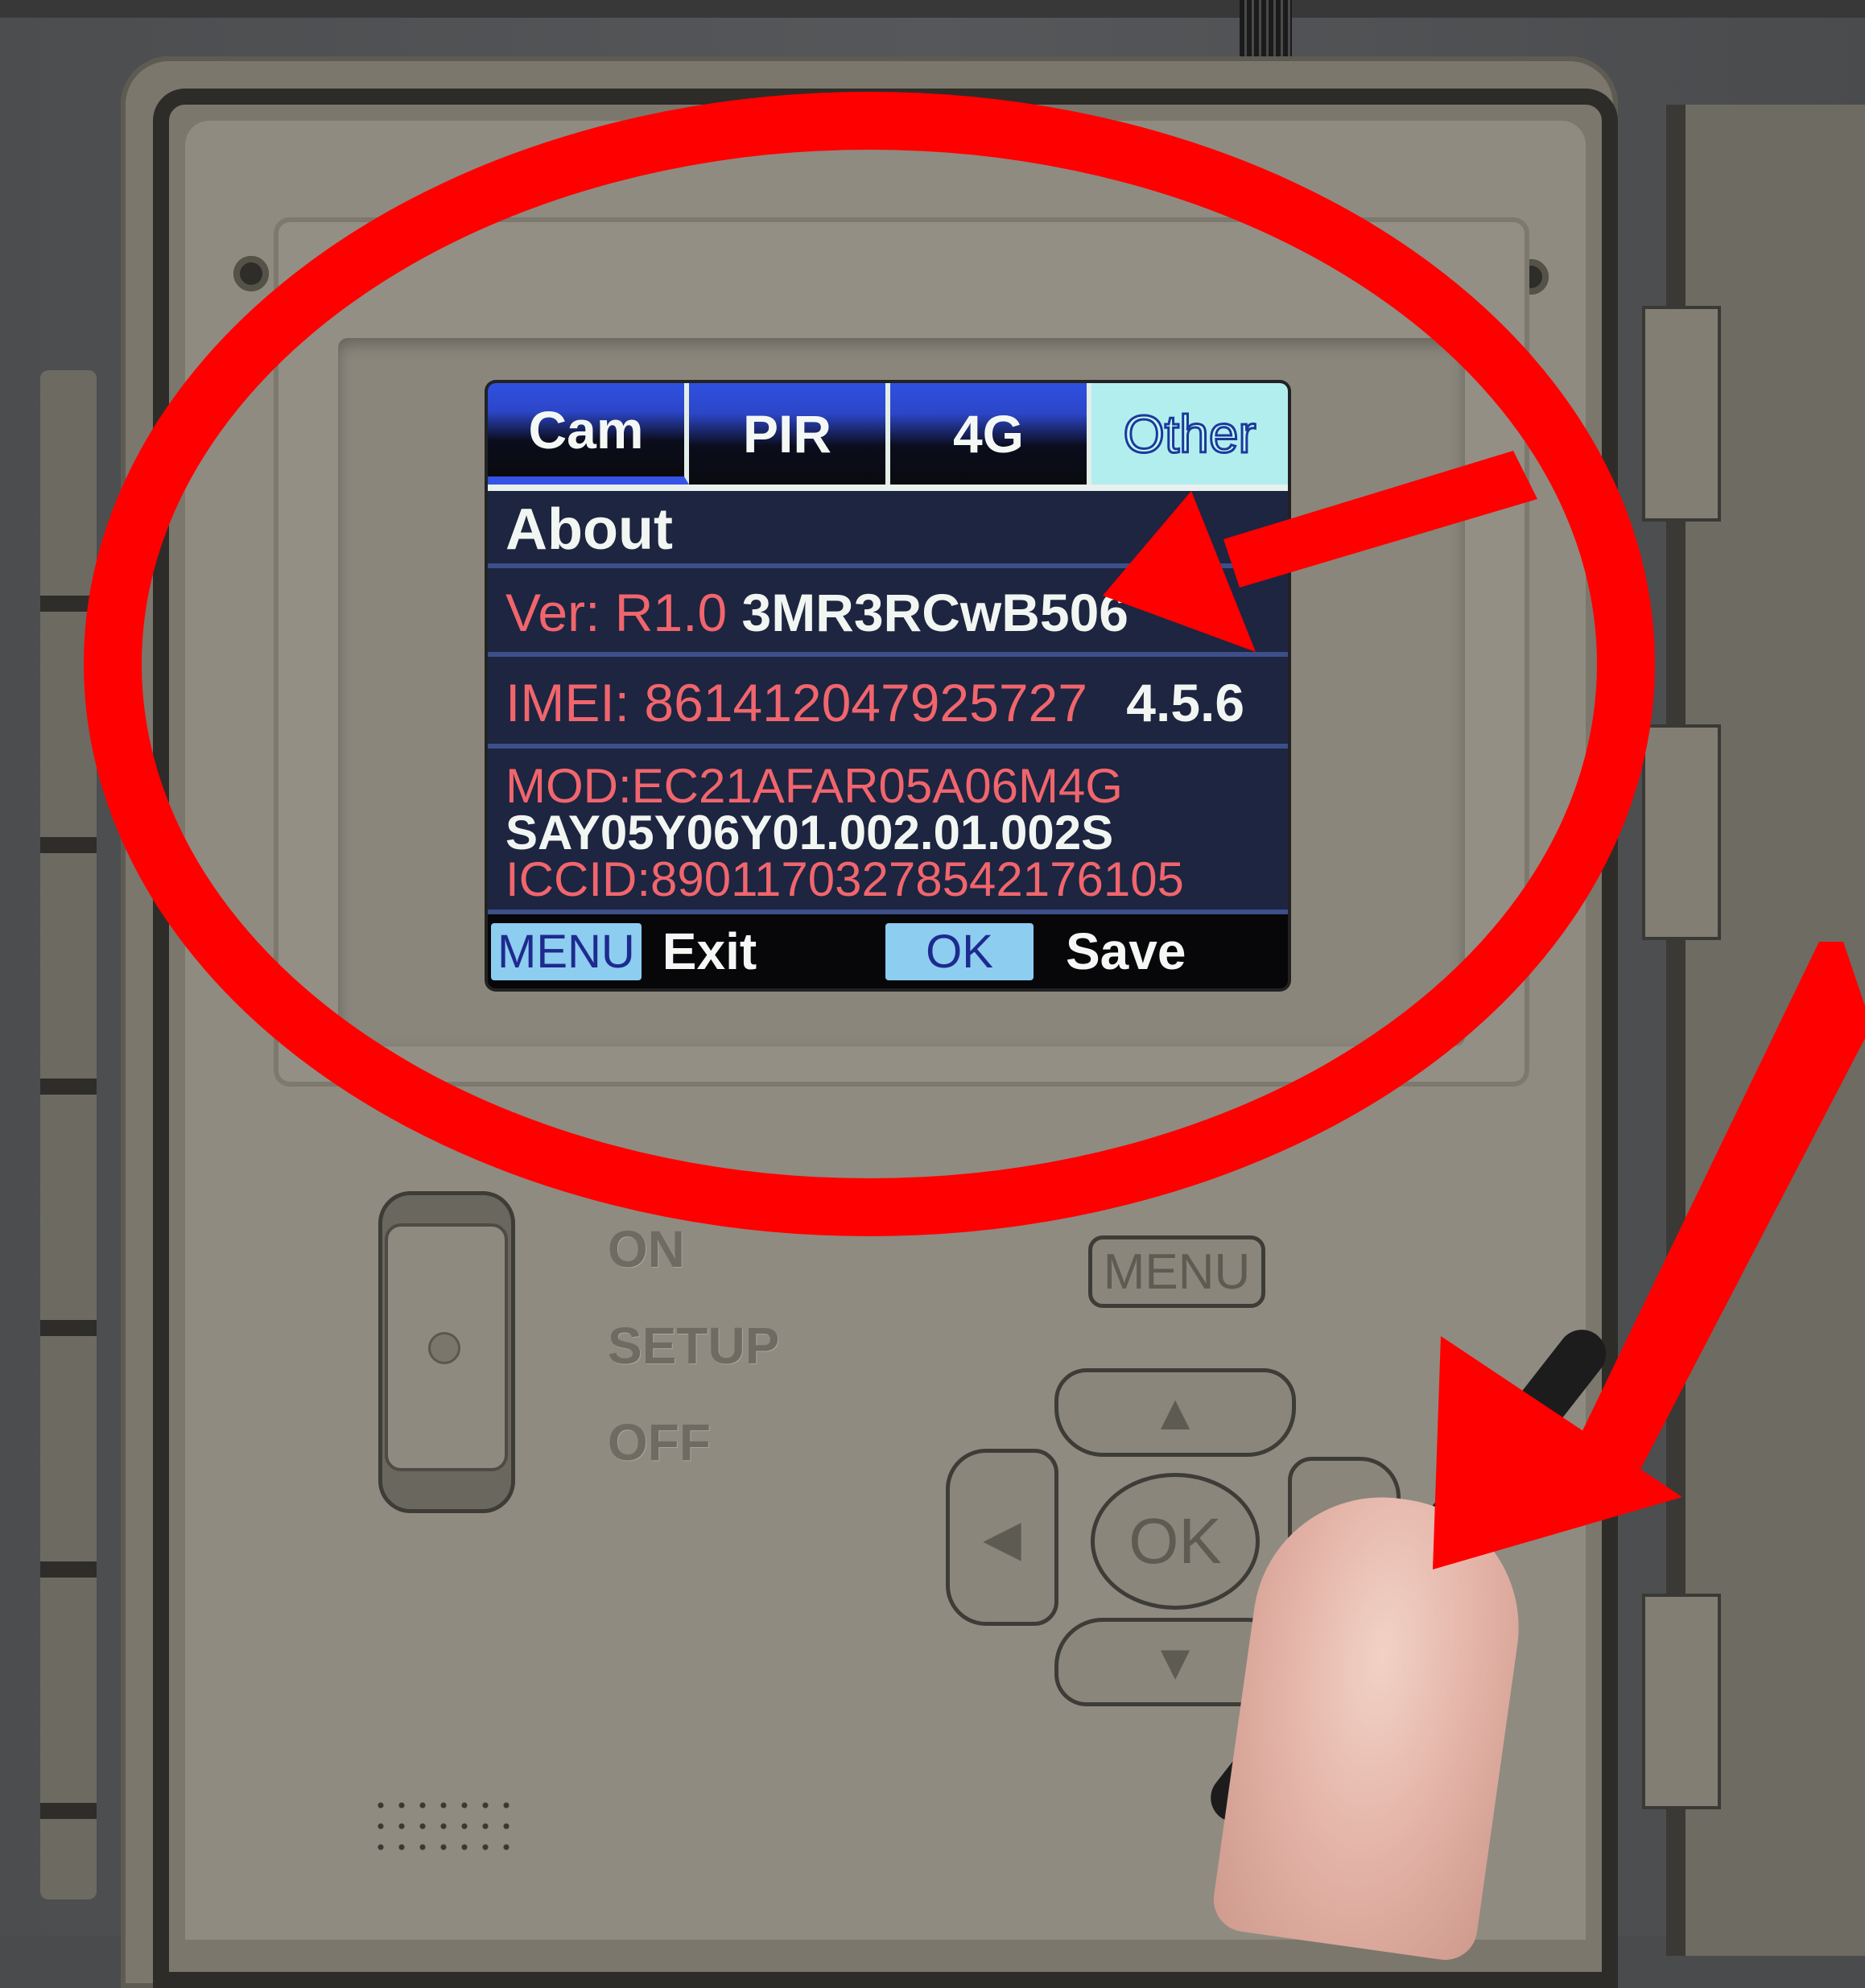 Image resolution: width=1865 pixels, height=1988 pixels. I want to click on arrow-to-version, so click(1320, 551).